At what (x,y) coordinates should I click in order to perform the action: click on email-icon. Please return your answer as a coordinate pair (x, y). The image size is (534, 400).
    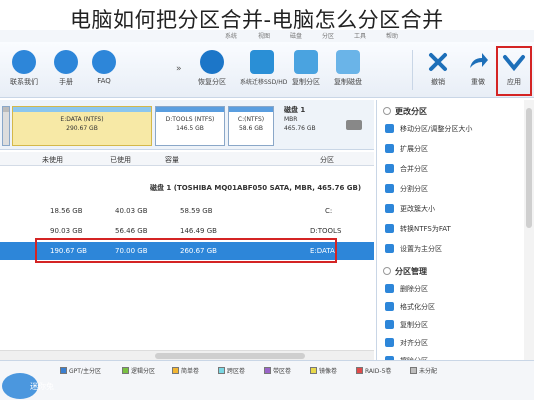
    Looking at the image, I should click on (24, 62).